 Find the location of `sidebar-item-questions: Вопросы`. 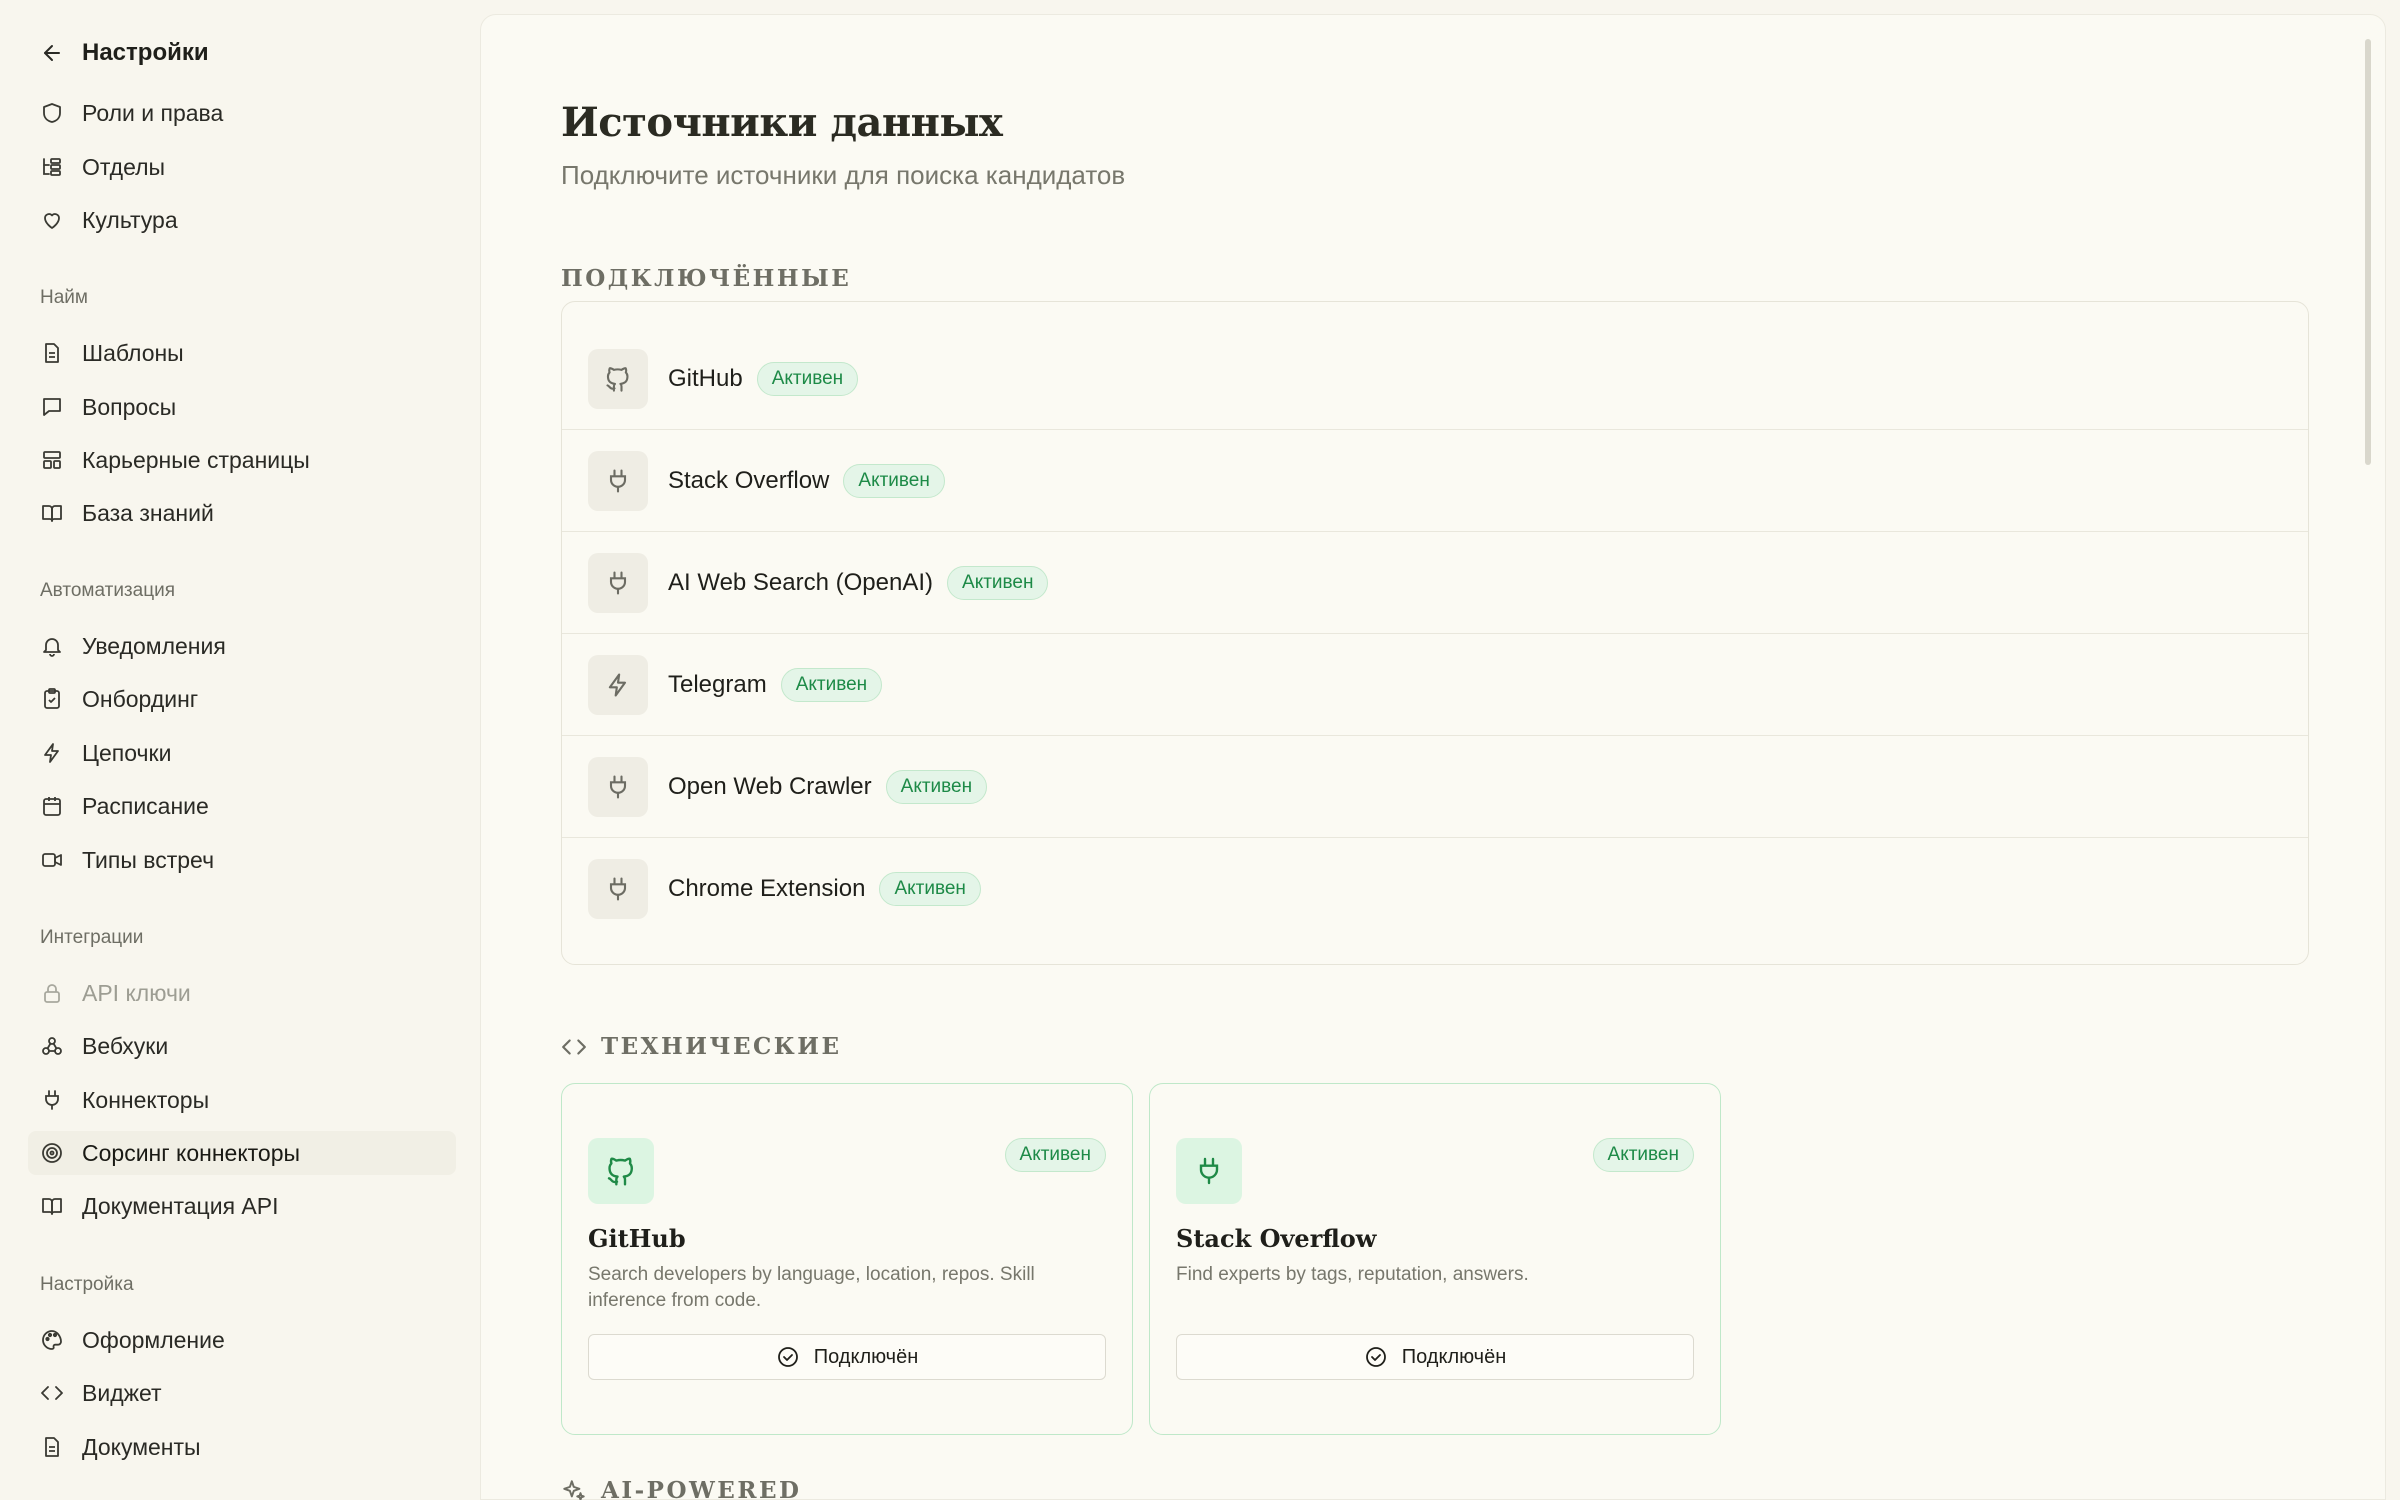

sidebar-item-questions: Вопросы is located at coordinates (242, 407).